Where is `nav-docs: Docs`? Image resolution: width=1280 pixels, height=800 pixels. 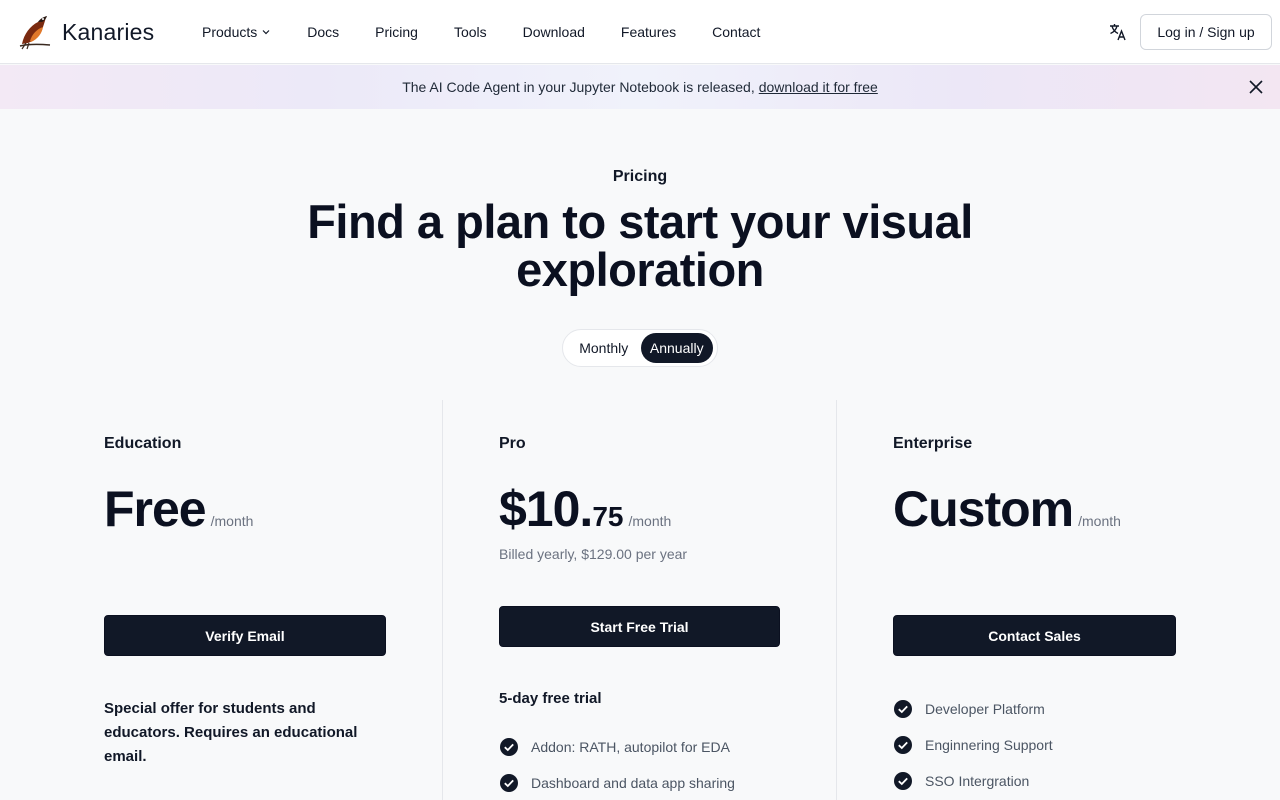 nav-docs: Docs is located at coordinates (323, 32).